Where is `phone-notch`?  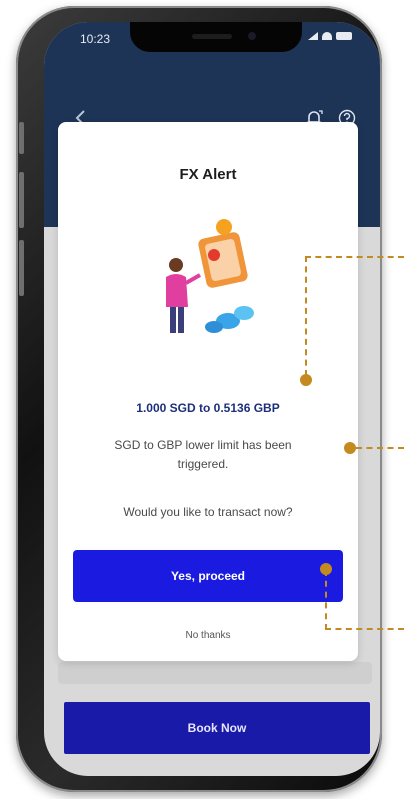
phone-notch is located at coordinates (216, 37).